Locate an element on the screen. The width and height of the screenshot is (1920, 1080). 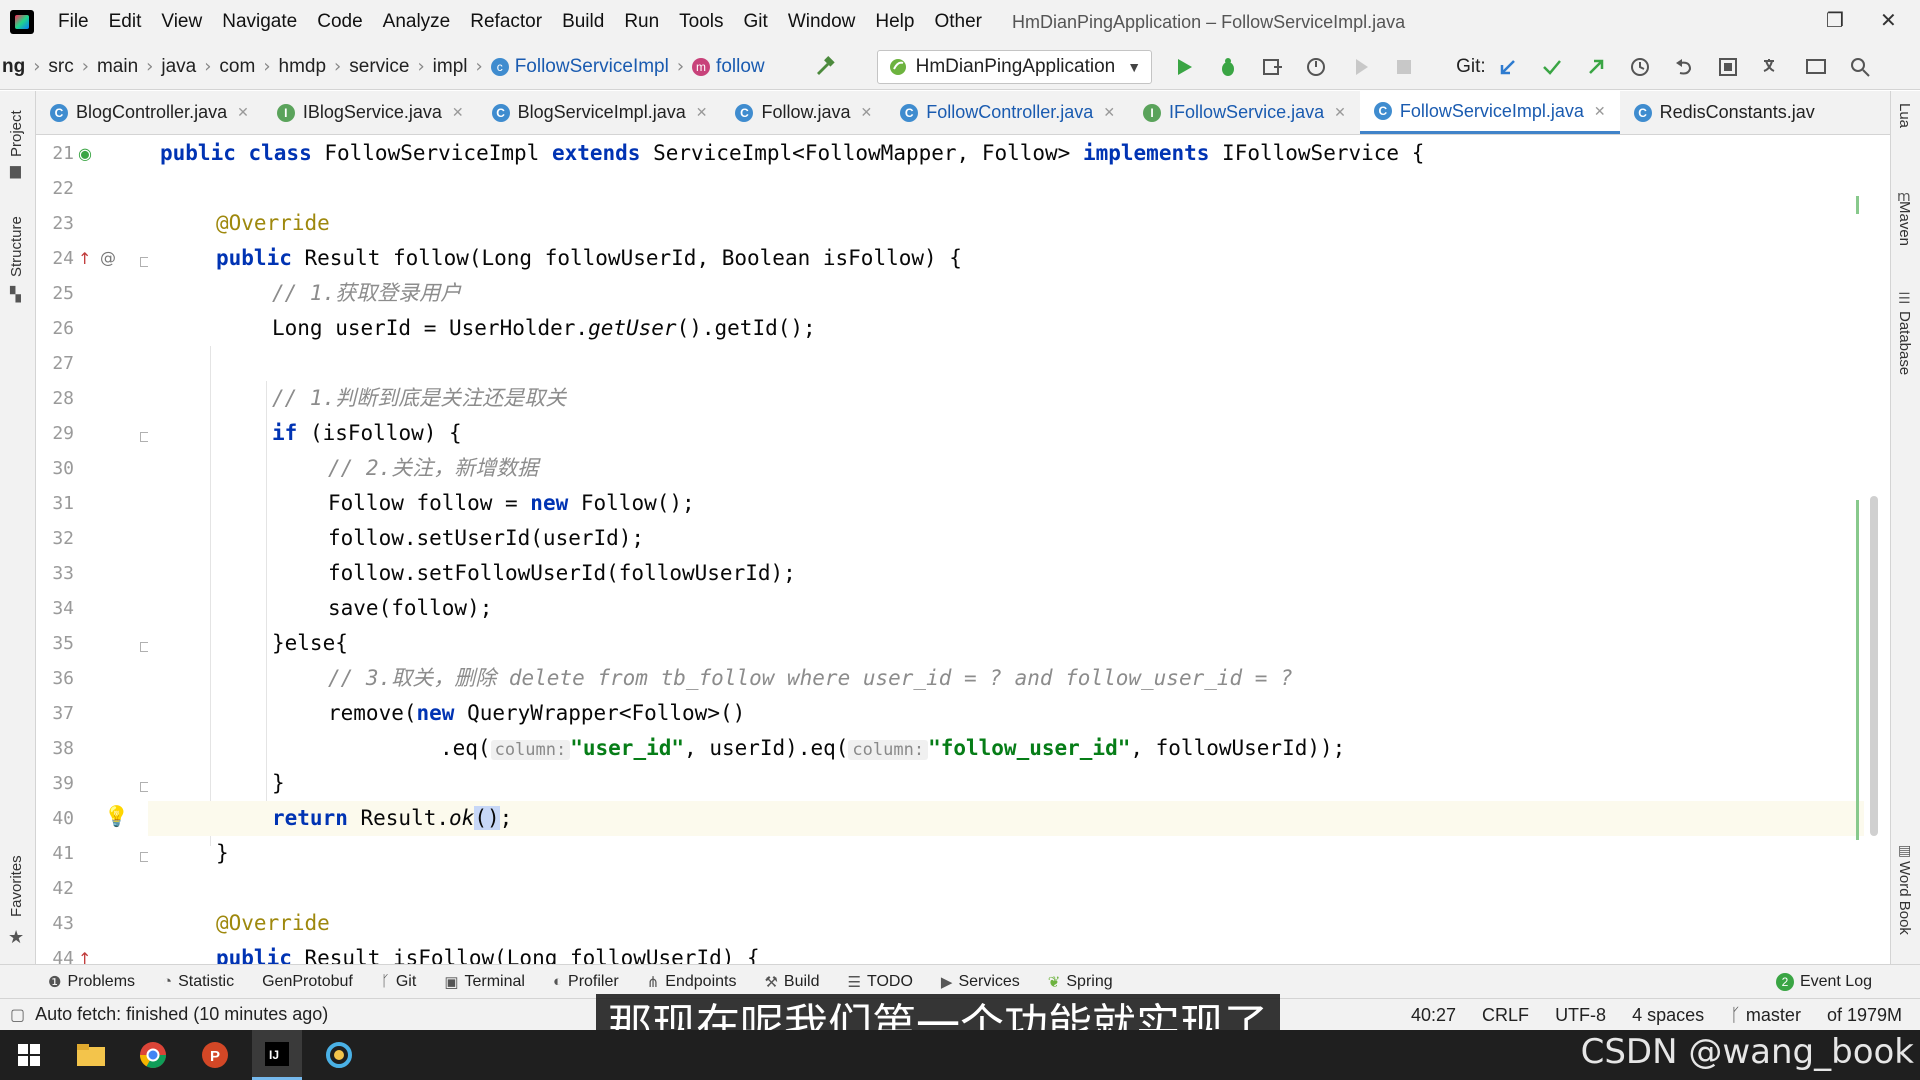
breadcrumb-com: com is located at coordinates (237, 67).